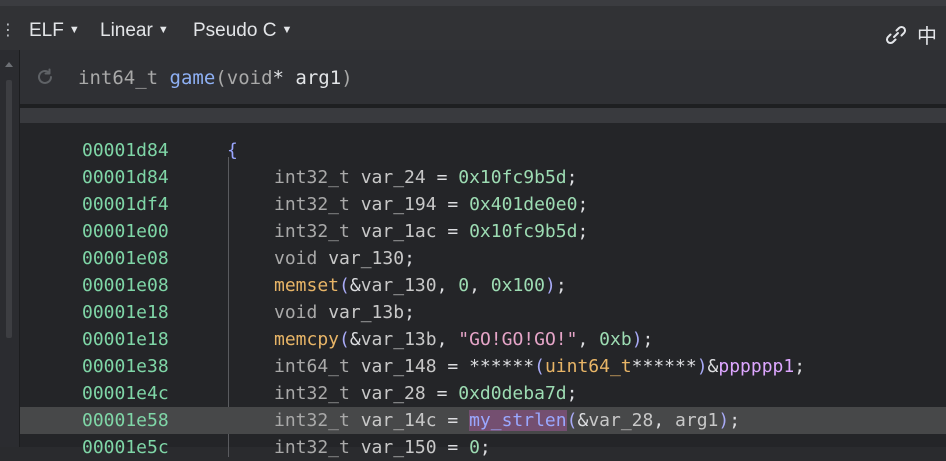 The height and width of the screenshot is (461, 946). Describe the element at coordinates (347, 78) in the screenshot. I see `close-paren: )` at that location.